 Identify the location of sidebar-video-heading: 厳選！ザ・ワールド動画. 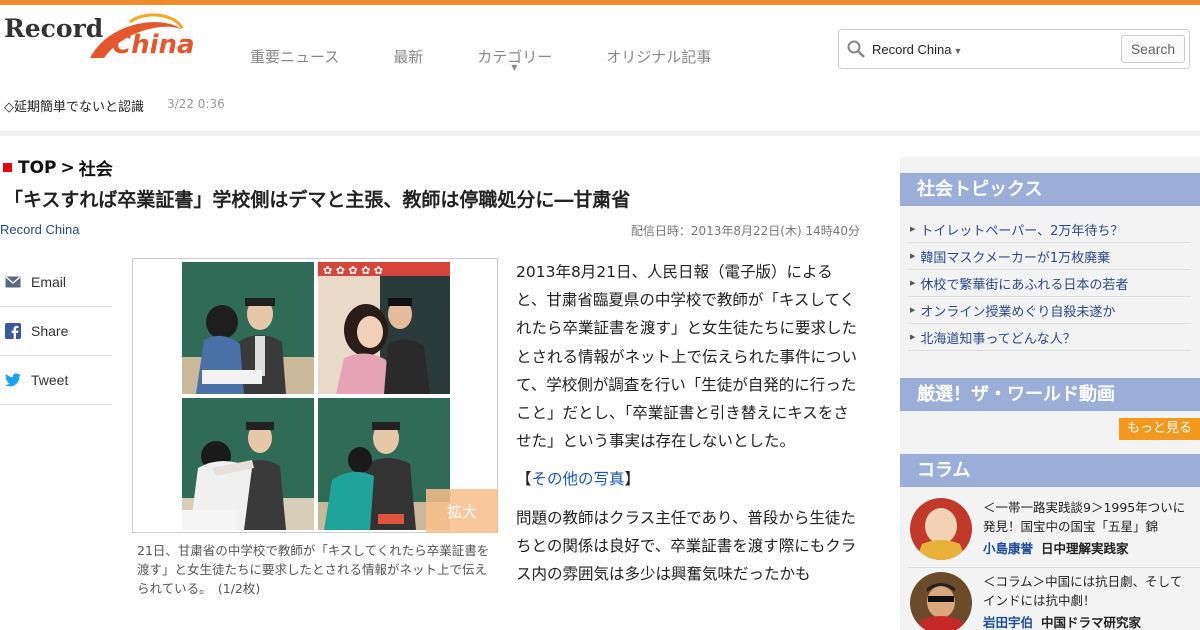
(1050, 394).